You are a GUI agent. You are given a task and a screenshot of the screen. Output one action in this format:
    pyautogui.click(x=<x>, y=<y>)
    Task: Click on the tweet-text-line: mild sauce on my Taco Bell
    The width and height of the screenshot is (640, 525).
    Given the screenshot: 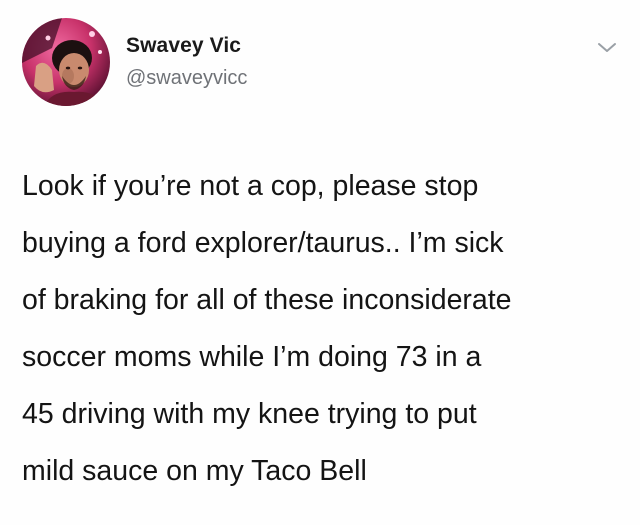 What is the action you would take?
    pyautogui.click(x=194, y=471)
    